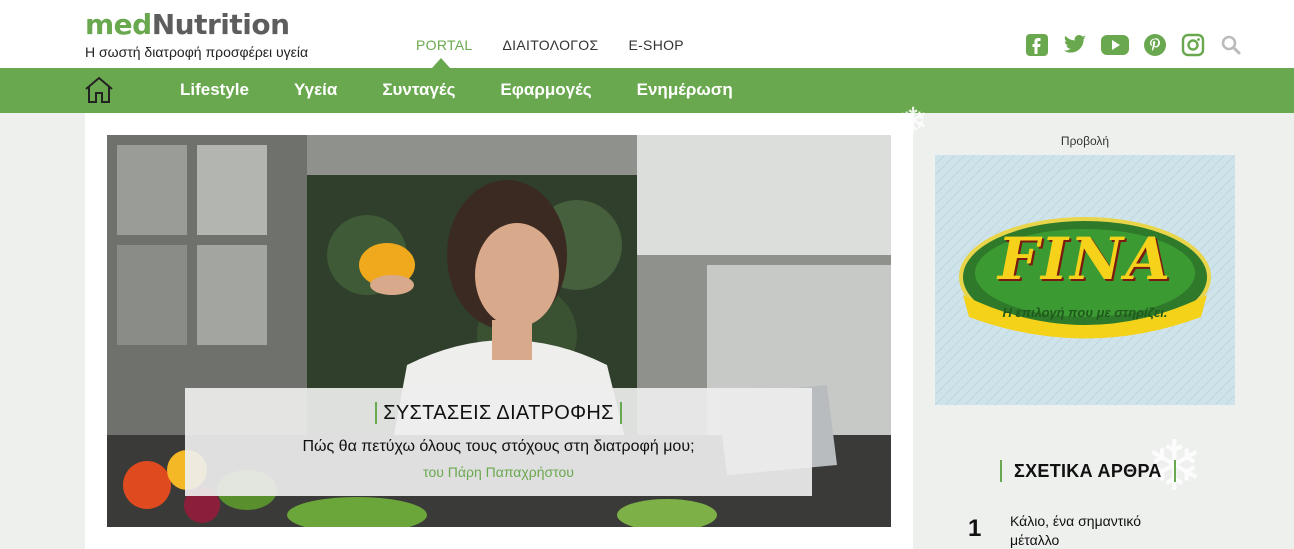  I want to click on related-article-number: 1, so click(975, 528).